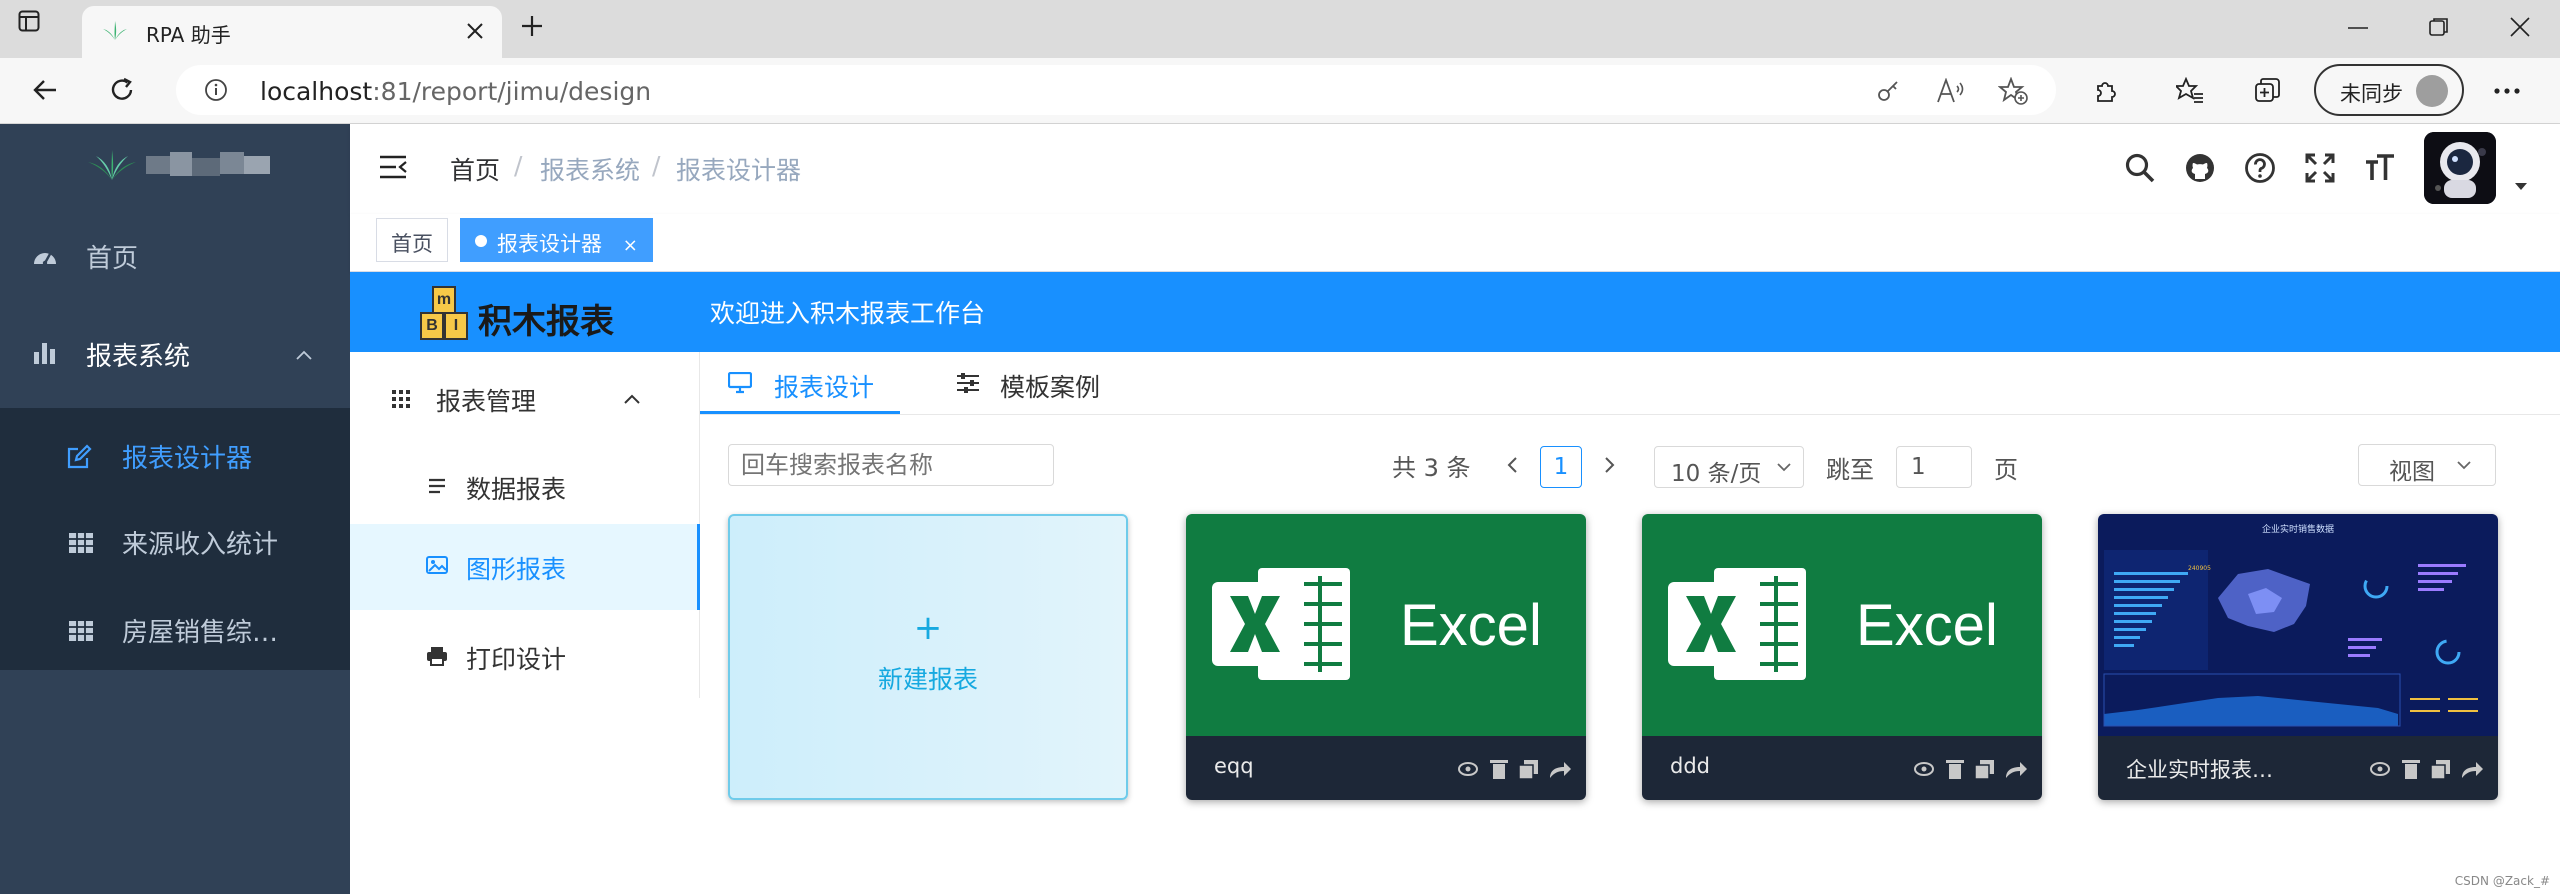 This screenshot has width=2560, height=894. Describe the element at coordinates (2298, 625) in the screenshot. I see `dashboard-thumbnail: 企业实时销售数据 240905` at that location.